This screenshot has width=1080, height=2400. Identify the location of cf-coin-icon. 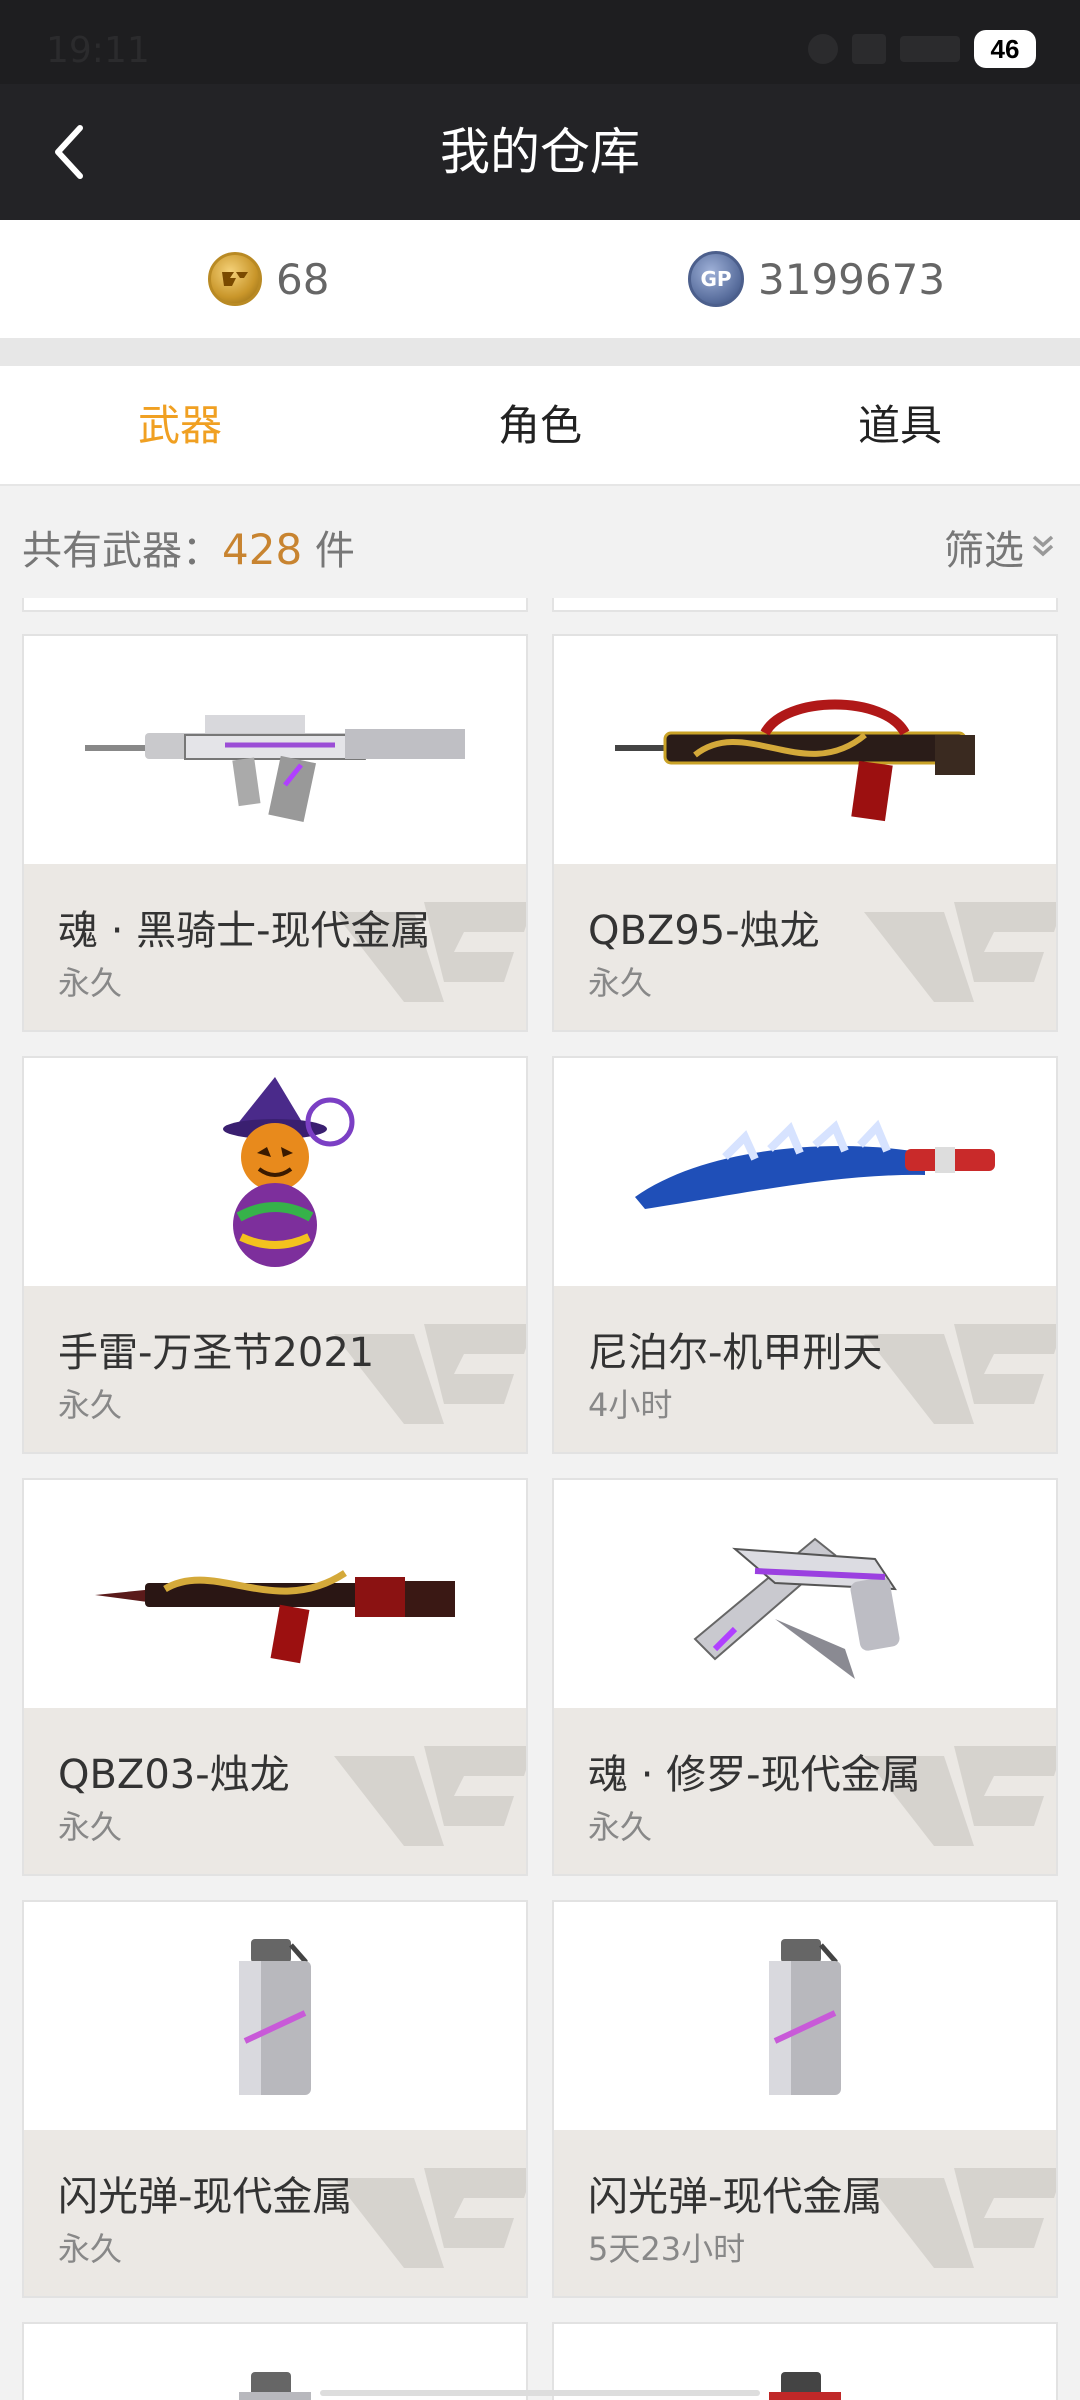
(235, 279).